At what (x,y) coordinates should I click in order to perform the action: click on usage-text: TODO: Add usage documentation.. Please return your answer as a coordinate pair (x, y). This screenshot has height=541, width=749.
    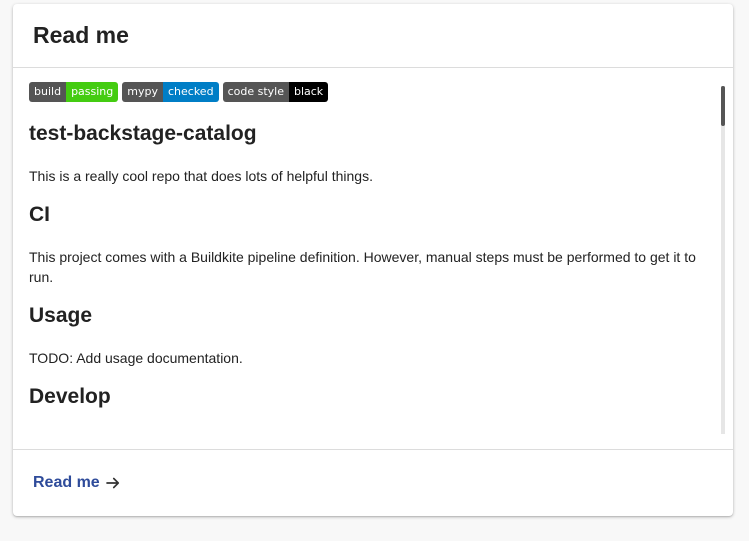
    Looking at the image, I should click on (136, 358).